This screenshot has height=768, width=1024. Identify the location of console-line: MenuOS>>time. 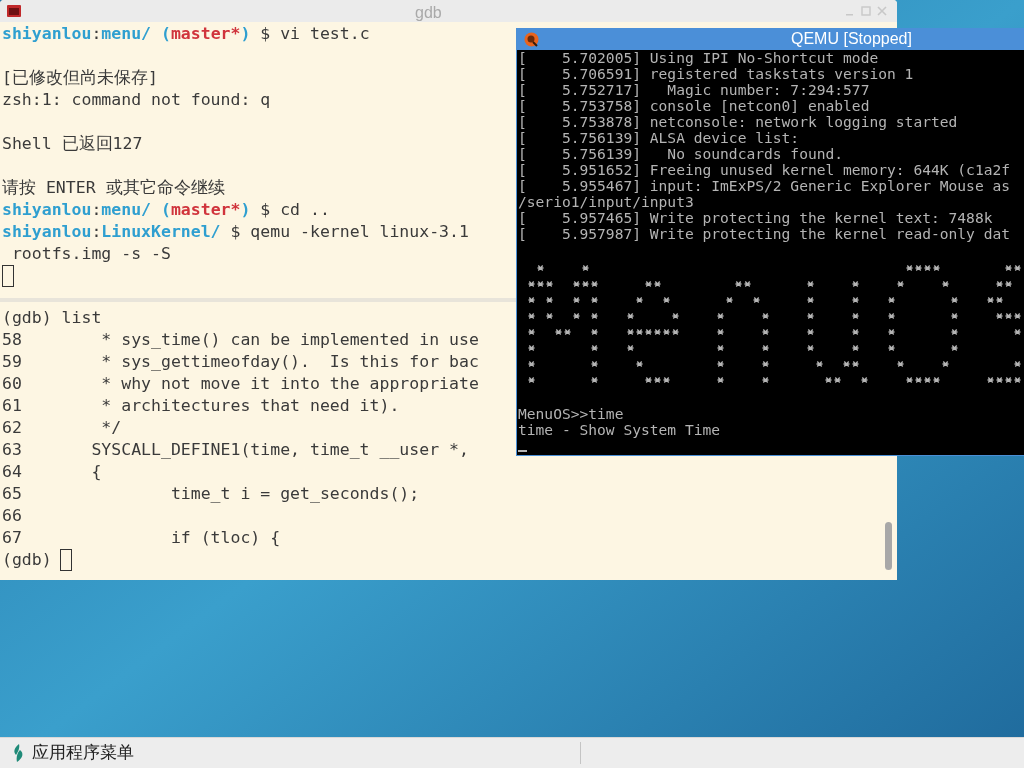
(571, 414).